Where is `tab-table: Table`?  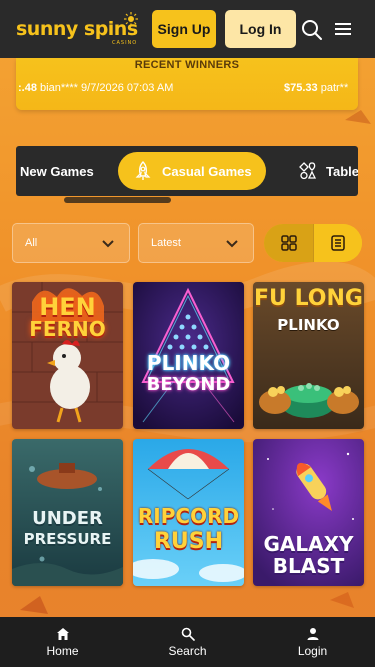 tab-table: Table is located at coordinates (328, 171).